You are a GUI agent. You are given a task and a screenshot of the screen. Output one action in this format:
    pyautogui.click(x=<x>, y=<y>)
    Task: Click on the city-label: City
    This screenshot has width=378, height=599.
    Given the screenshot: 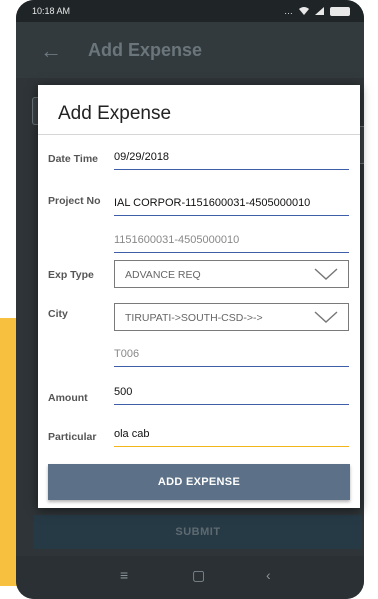 What is the action you would take?
    pyautogui.click(x=58, y=314)
    